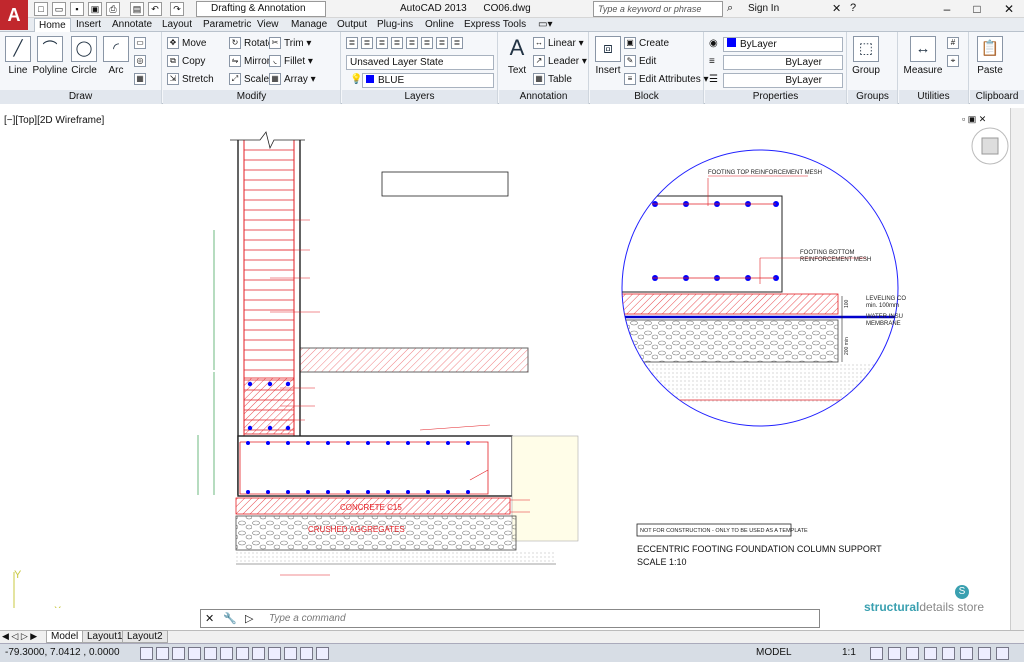  What do you see at coordinates (1017, 369) in the screenshot?
I see `vertical-scrollbar` at bounding box center [1017, 369].